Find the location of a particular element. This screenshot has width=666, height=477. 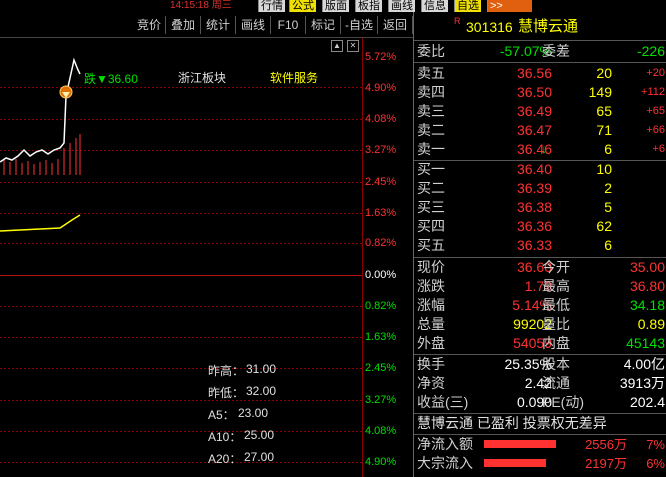

stat-label: 现价 is located at coordinates (431, 267).